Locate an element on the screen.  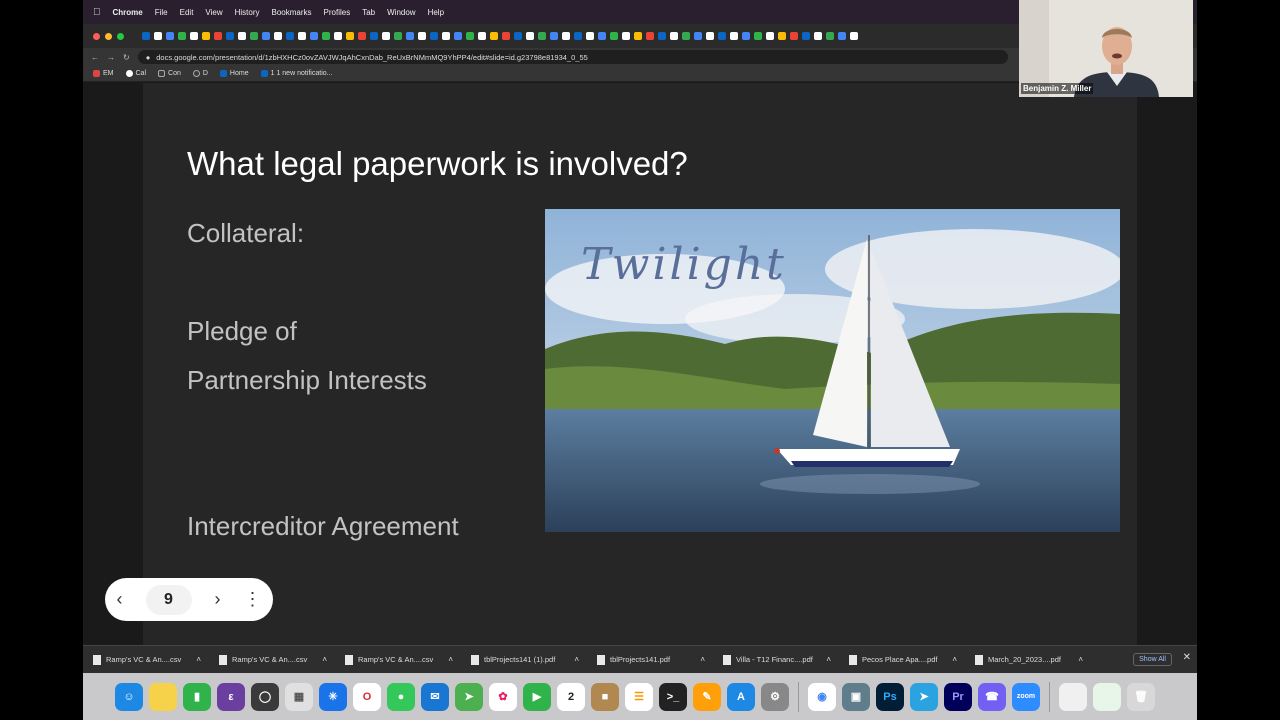
menu-help: Help is located at coordinates (436, 12).